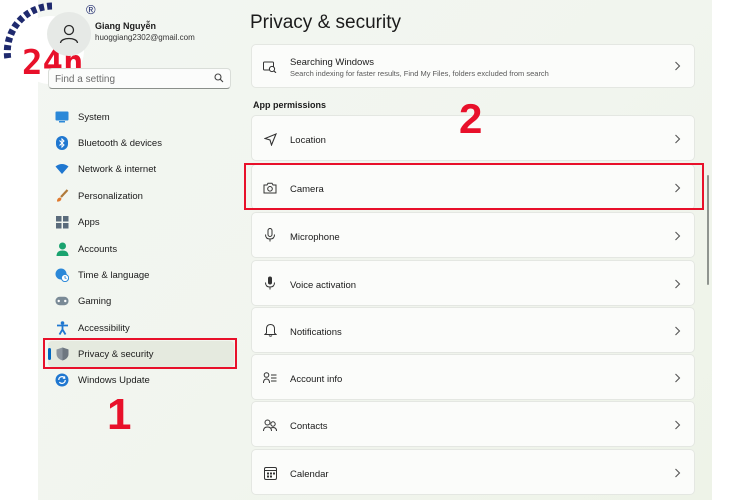  What do you see at coordinates (315, 237) in the screenshot?
I see `permission-label: Microphone` at bounding box center [315, 237].